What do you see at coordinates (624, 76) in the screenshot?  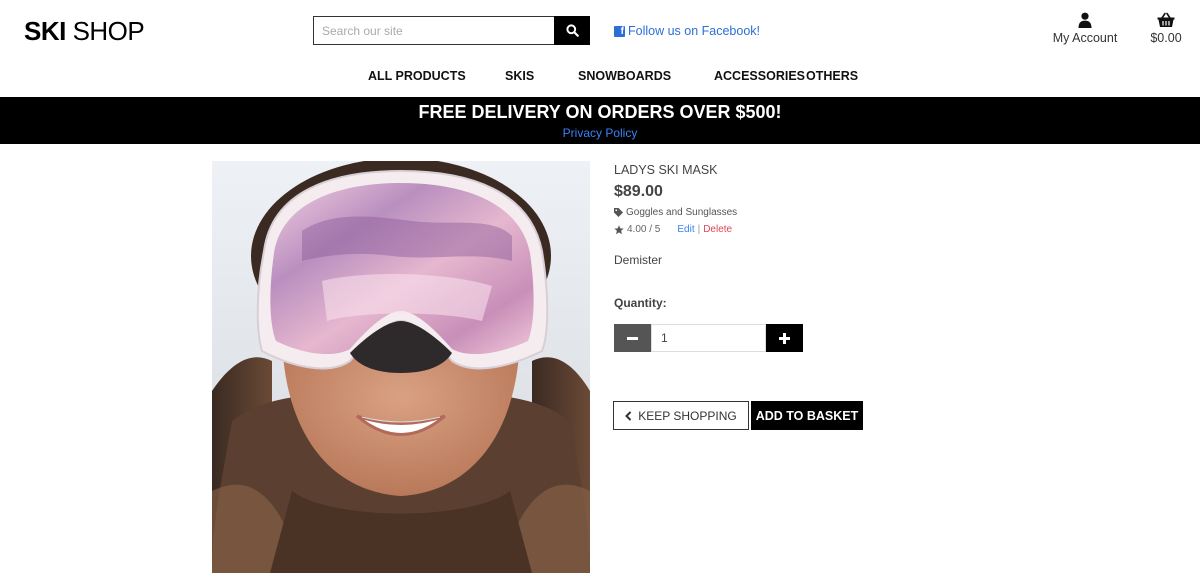 I see `nav-snowboards: SNOWBOARDS` at bounding box center [624, 76].